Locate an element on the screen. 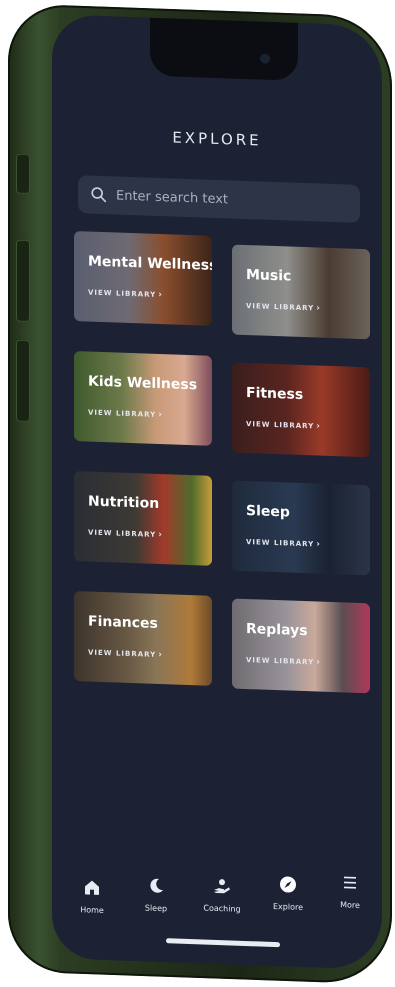 This screenshot has height=987, width=395. category-card-mental-wellness: Mental Wellness VIEW LIBRARY › is located at coordinates (143, 278).